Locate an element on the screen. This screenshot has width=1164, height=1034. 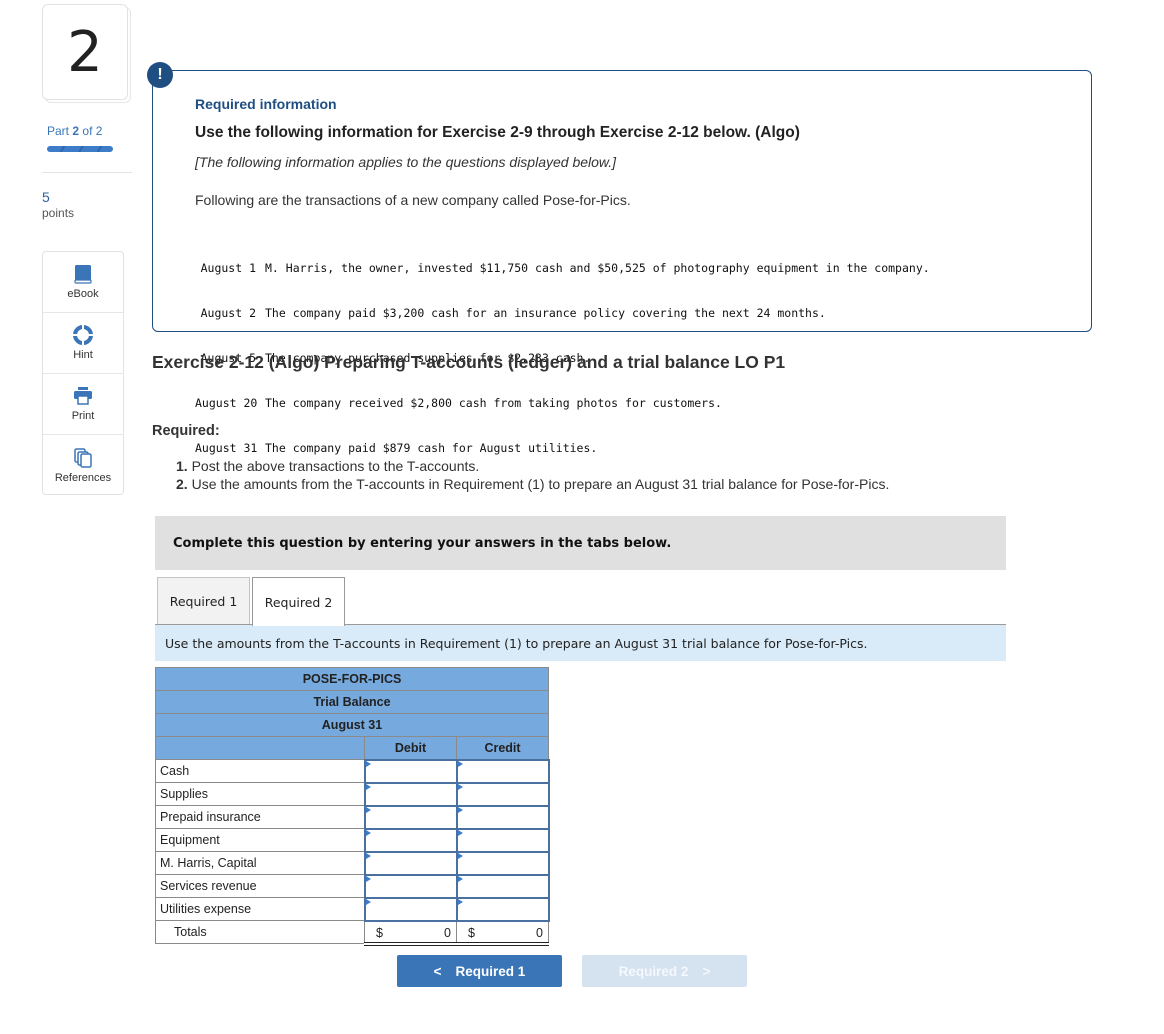
table-row: Cash is located at coordinates (352, 771).